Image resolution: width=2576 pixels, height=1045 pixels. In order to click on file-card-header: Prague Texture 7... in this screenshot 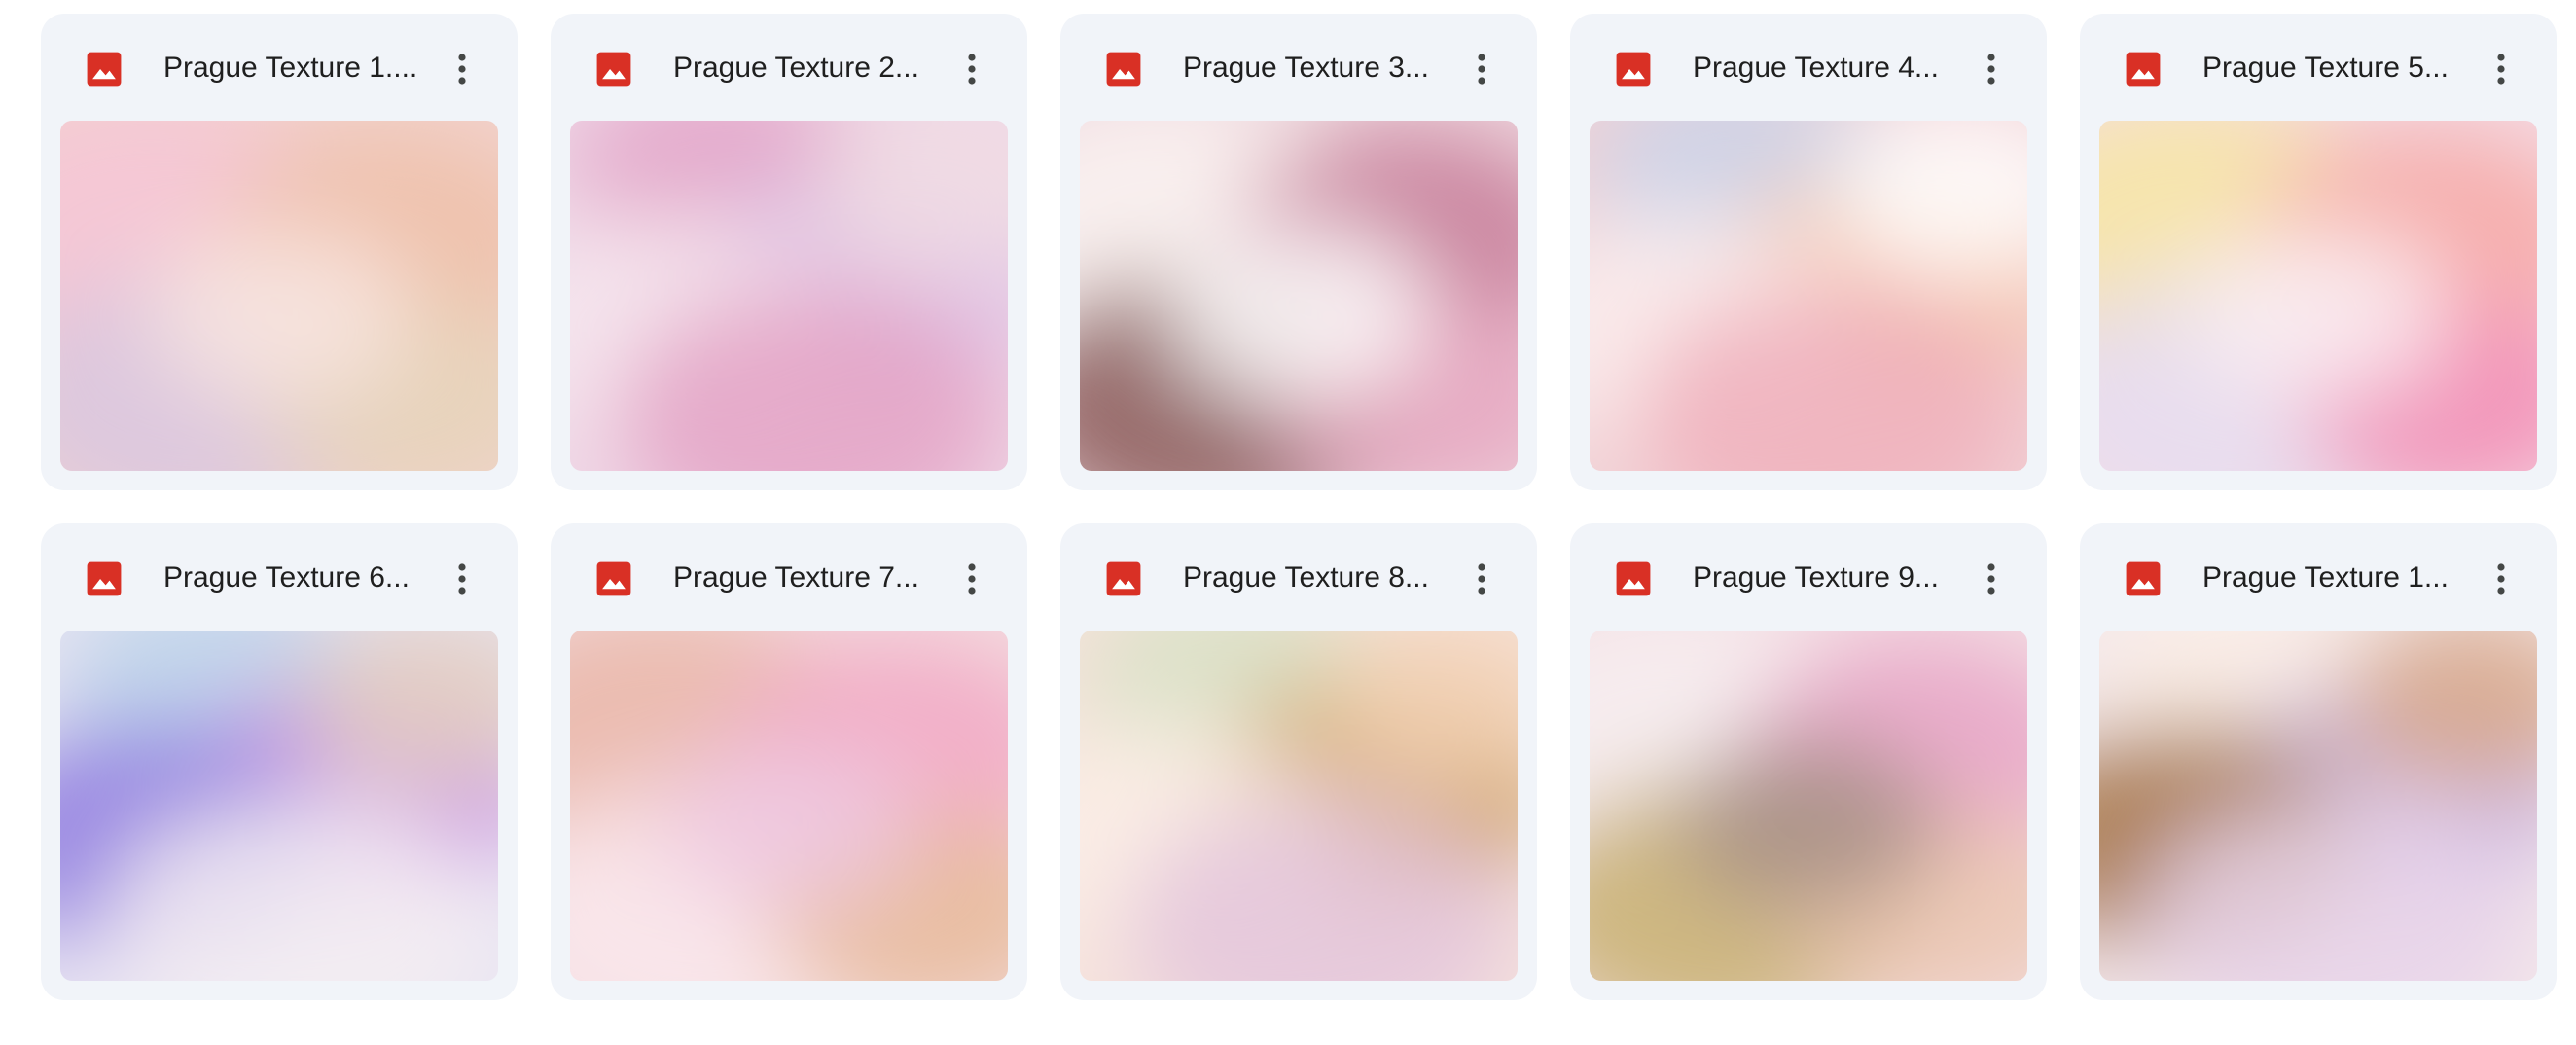, I will do `click(789, 576)`.